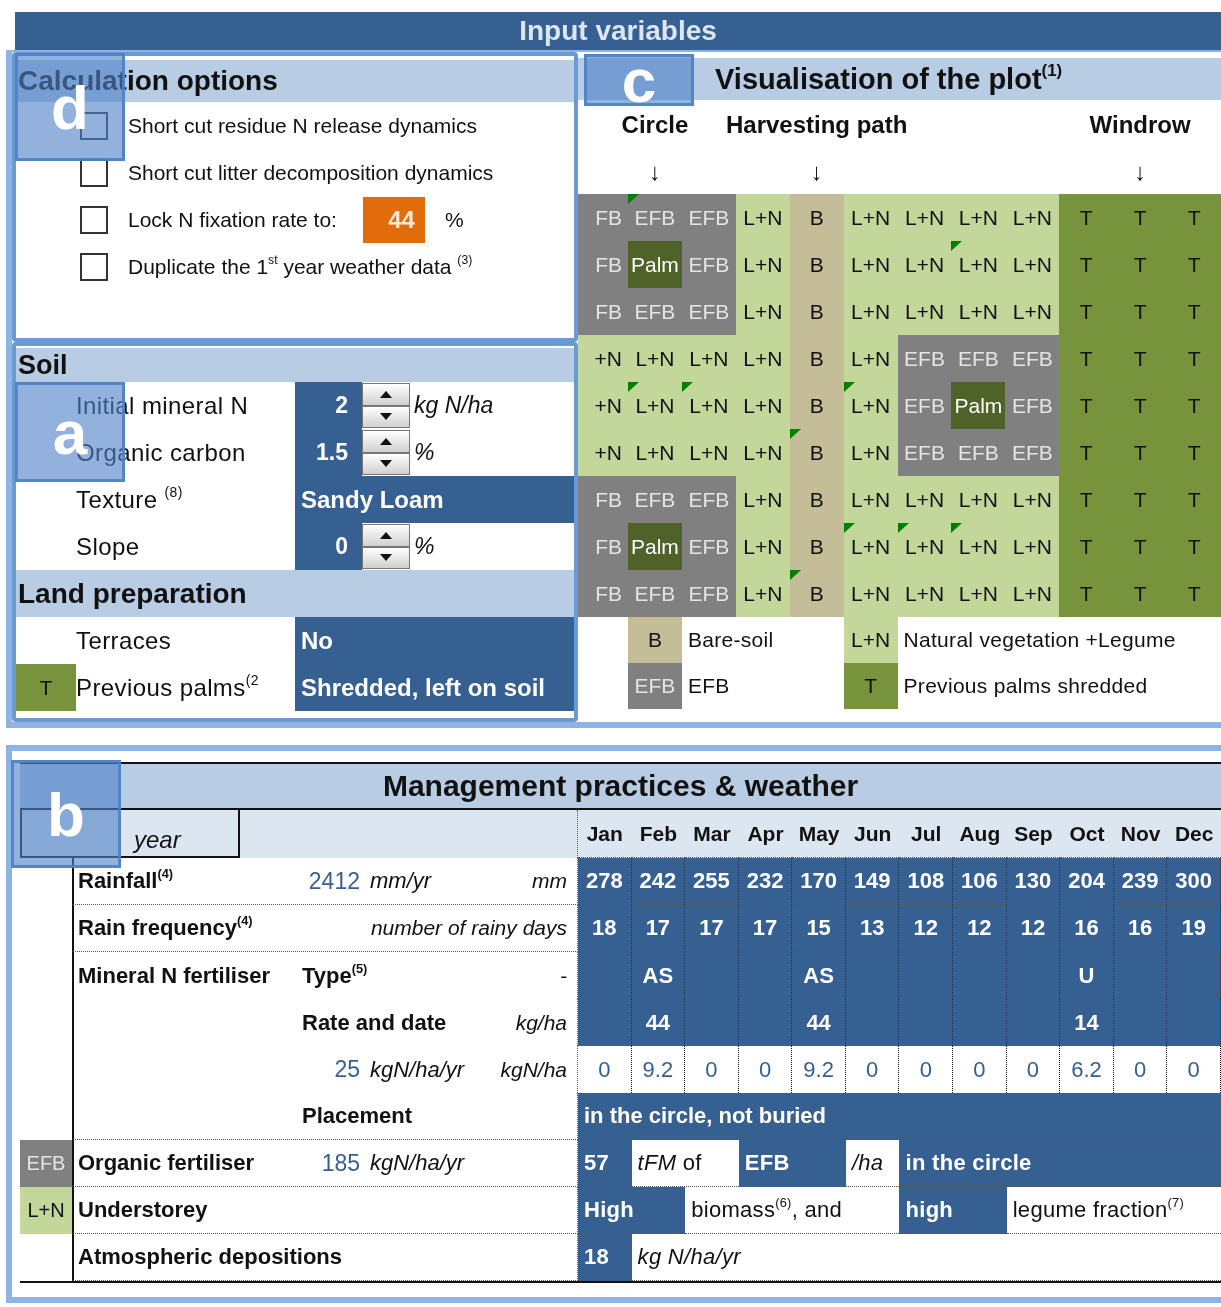 This screenshot has width=1221, height=1307. What do you see at coordinates (953, 1210) in the screenshot?
I see `input-field: high` at bounding box center [953, 1210].